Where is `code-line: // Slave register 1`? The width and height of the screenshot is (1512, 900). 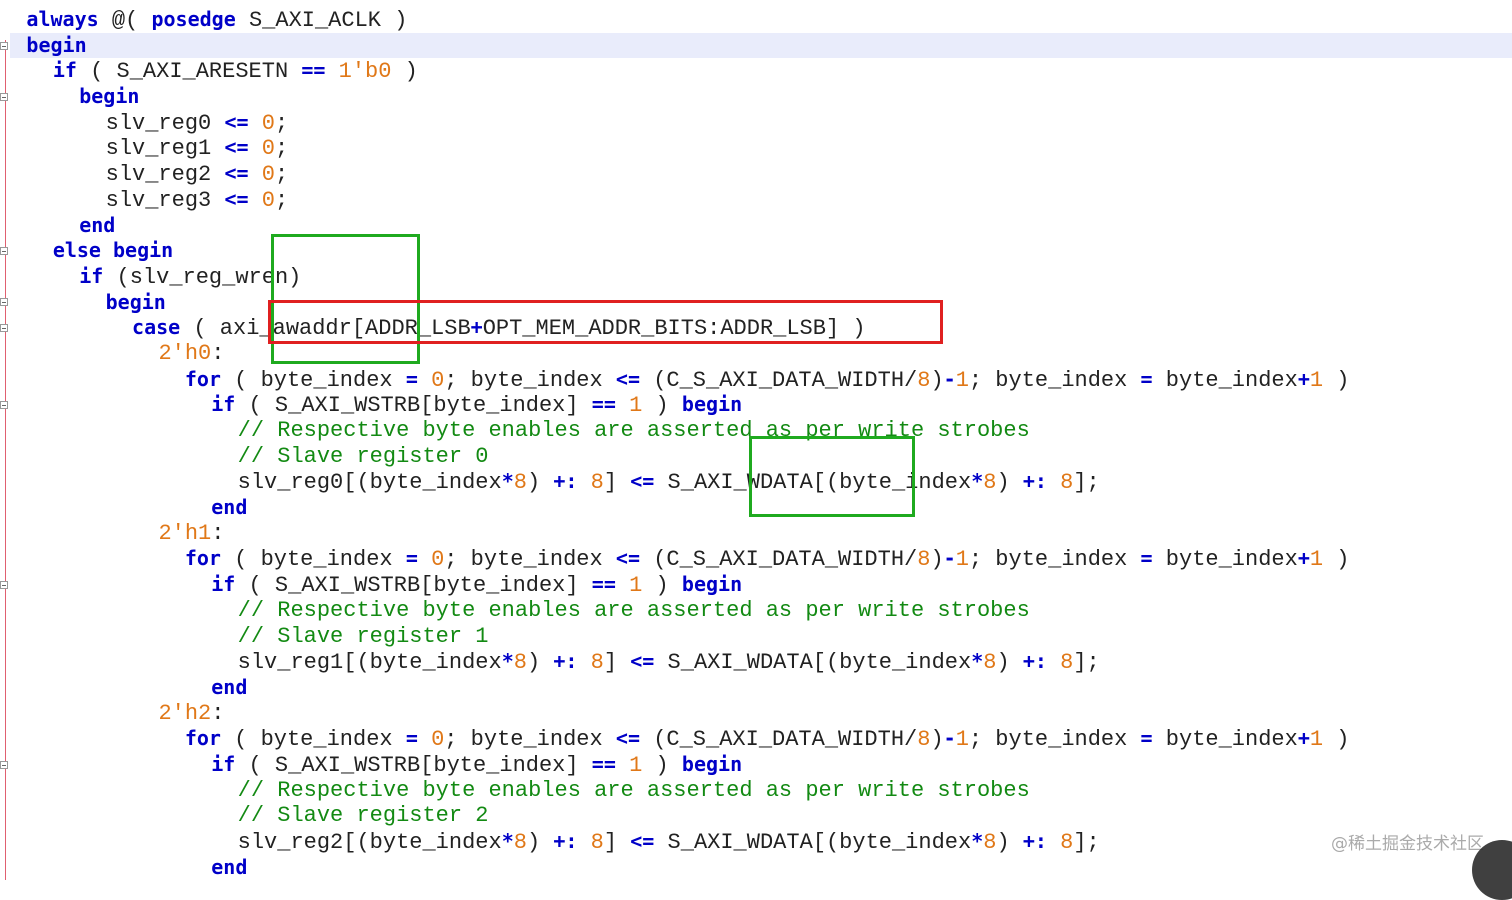
code-line: // Slave register 1 is located at coordinates (674, 637).